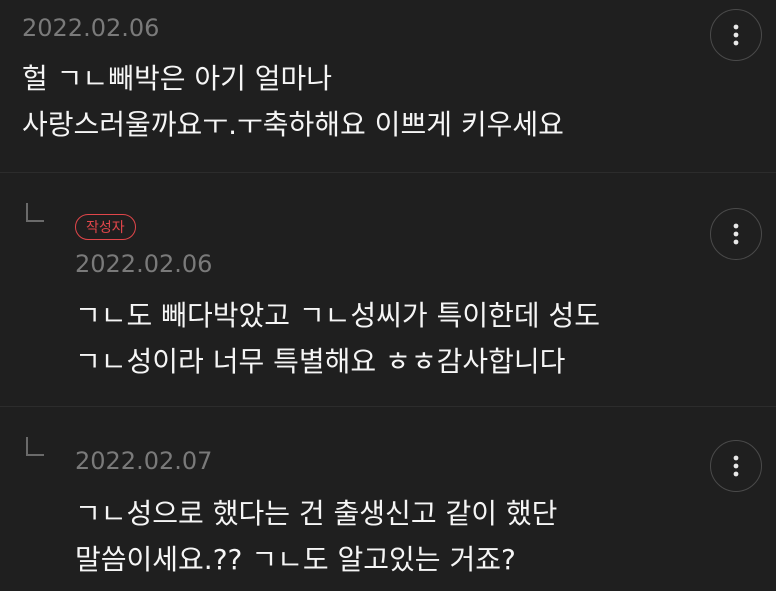 This screenshot has width=776, height=591. Describe the element at coordinates (295, 559) in the screenshot. I see `comment-line: 말씀이세요.?? ㄱㄴ도 알고있는 거죠?` at that location.